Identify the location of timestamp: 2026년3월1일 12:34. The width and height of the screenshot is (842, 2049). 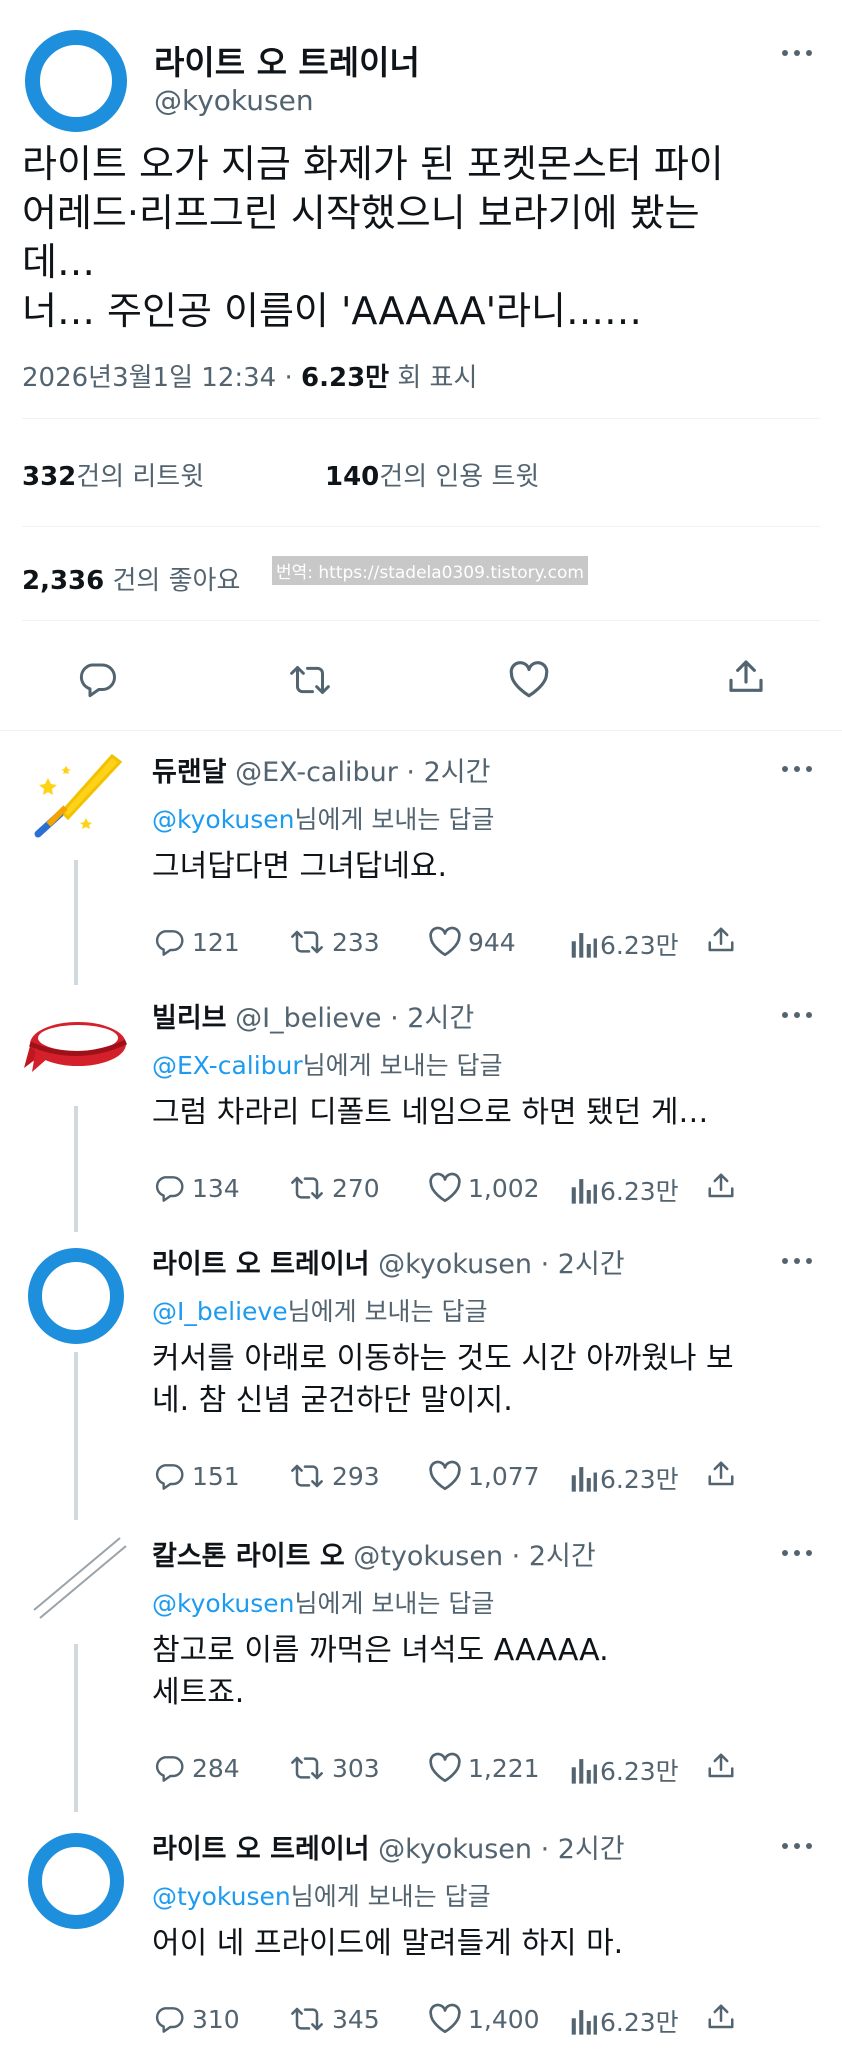
(149, 378).